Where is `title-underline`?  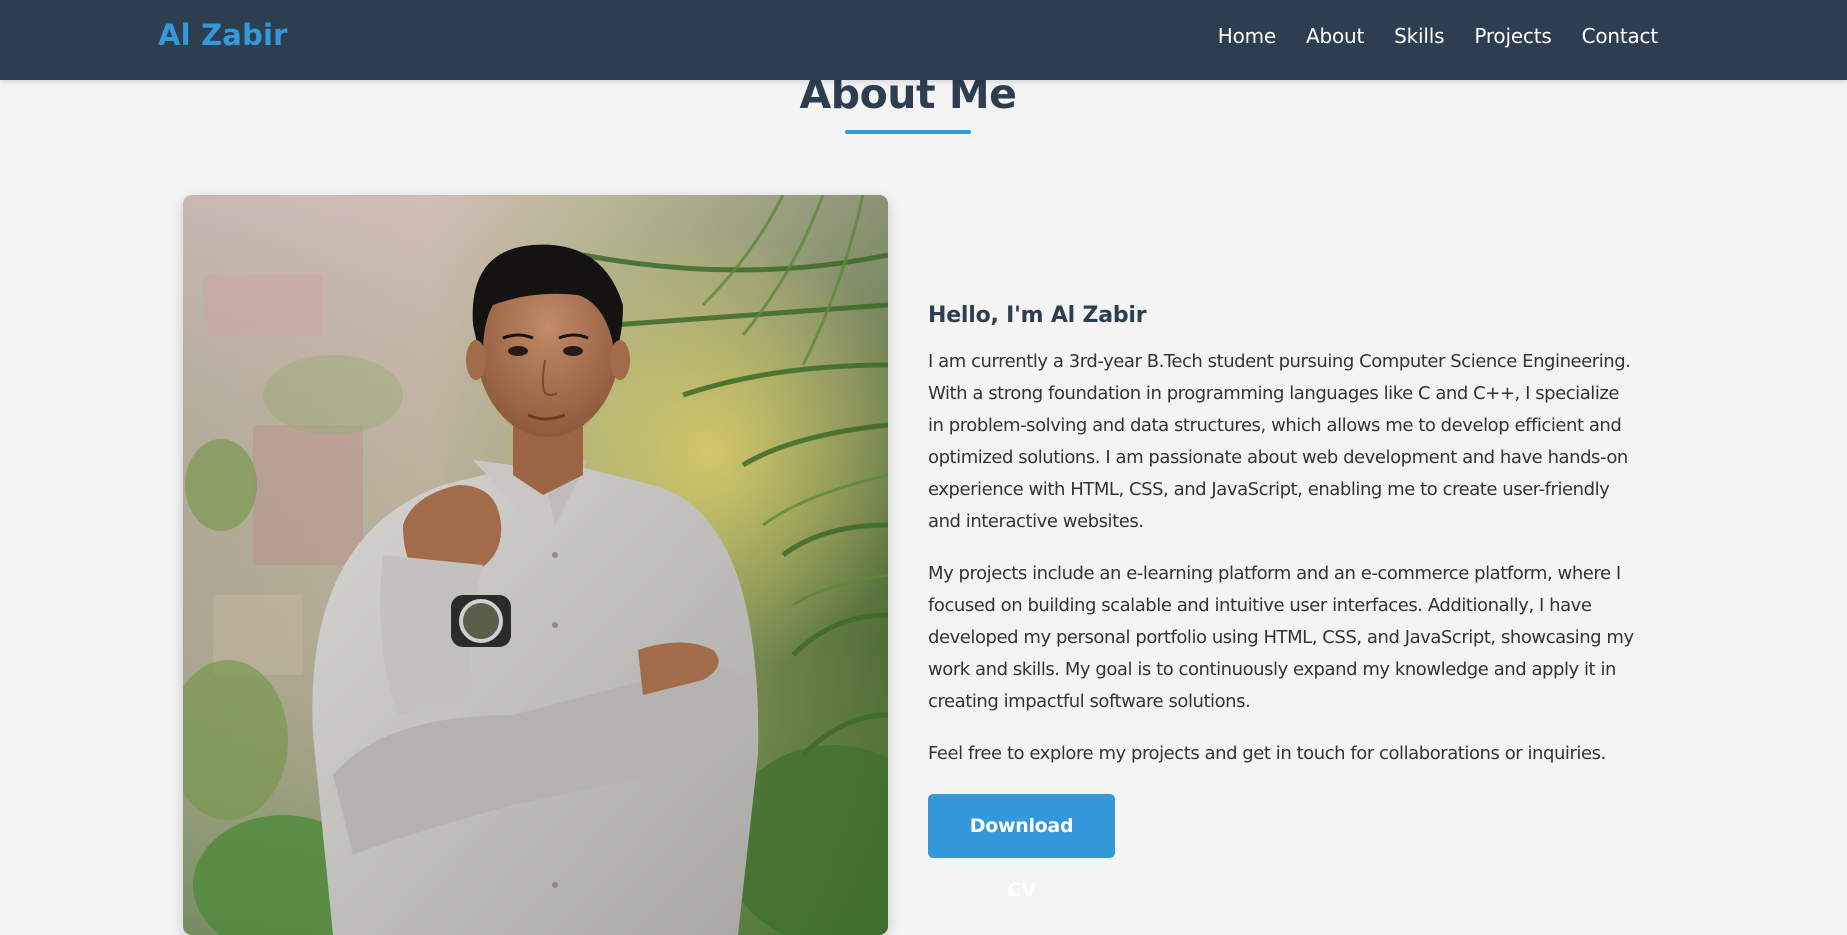 title-underline is located at coordinates (908, 132).